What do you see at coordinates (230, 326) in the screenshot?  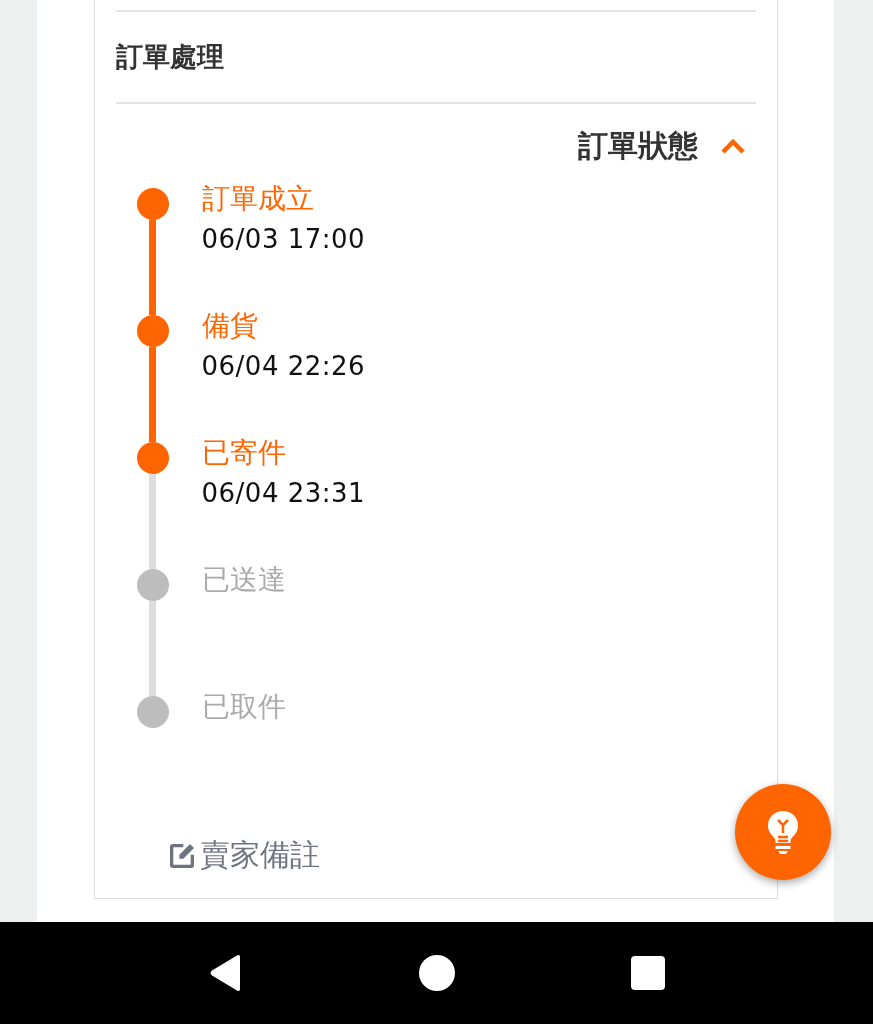 I see `step-label: 備貨` at bounding box center [230, 326].